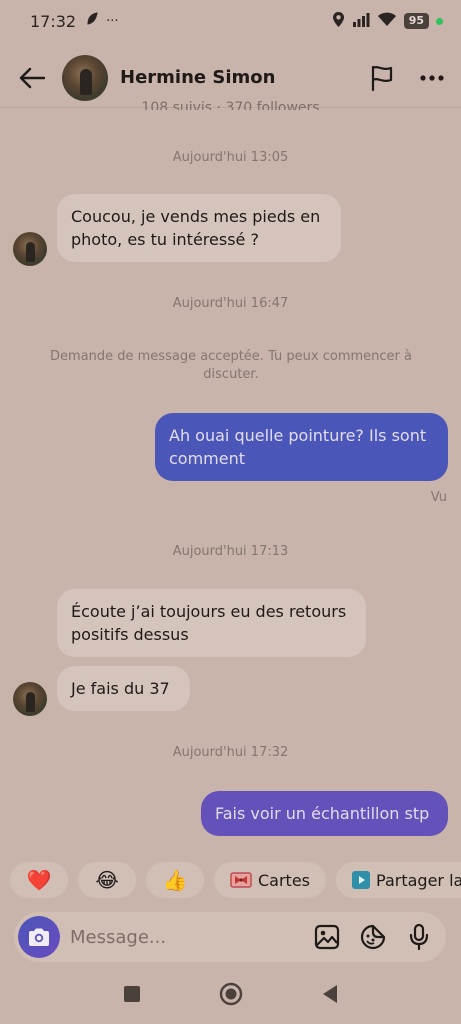  What do you see at coordinates (85, 77) in the screenshot?
I see `contact-avatar` at bounding box center [85, 77].